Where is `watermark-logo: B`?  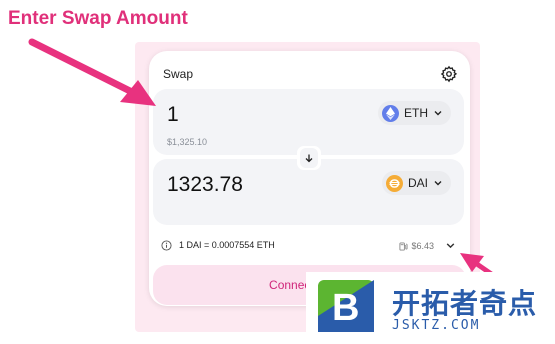
watermark-logo: B is located at coordinates (346, 306).